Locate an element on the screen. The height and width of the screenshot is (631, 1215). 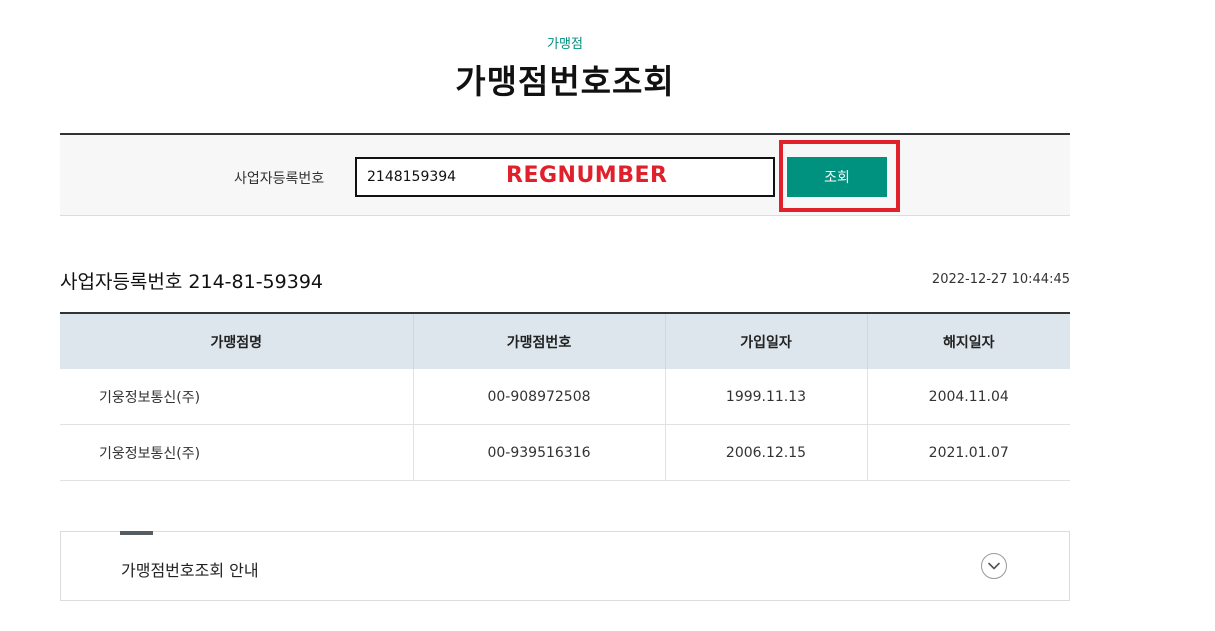
search-box: 사업자등록번호 REGNUMBER 조회 is located at coordinates (565, 174).